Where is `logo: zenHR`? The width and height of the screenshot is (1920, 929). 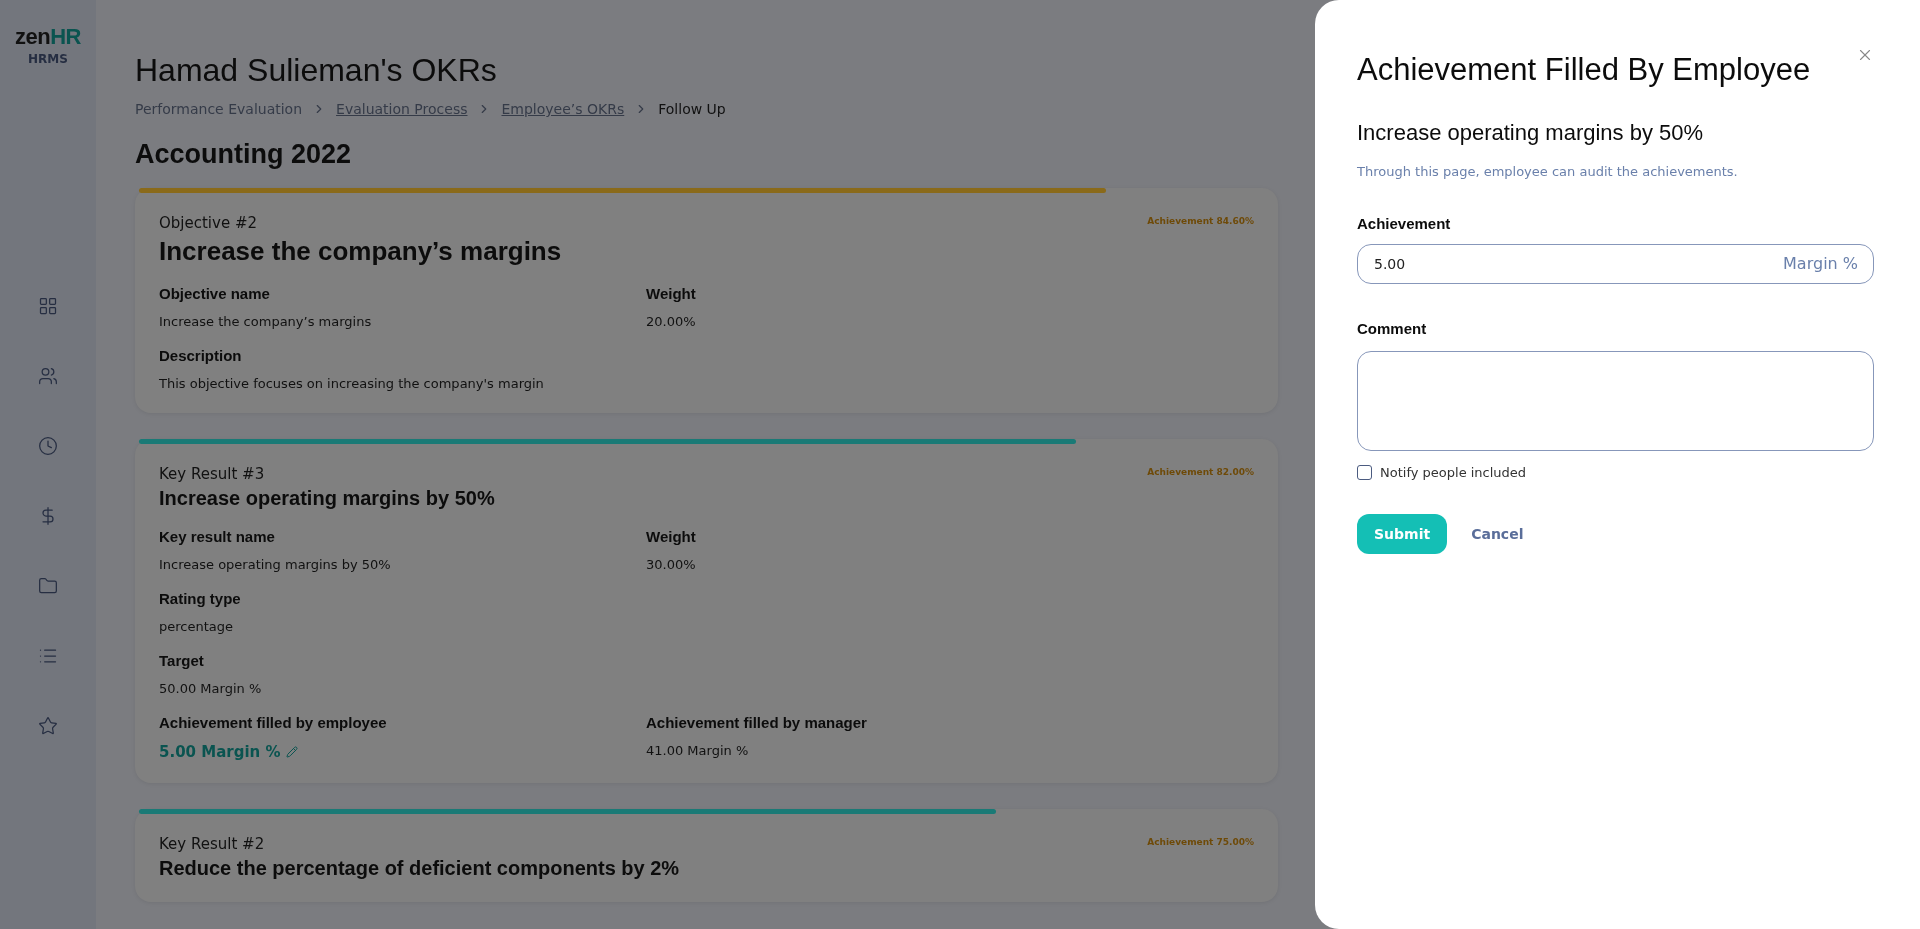
logo: zenHR is located at coordinates (48, 37).